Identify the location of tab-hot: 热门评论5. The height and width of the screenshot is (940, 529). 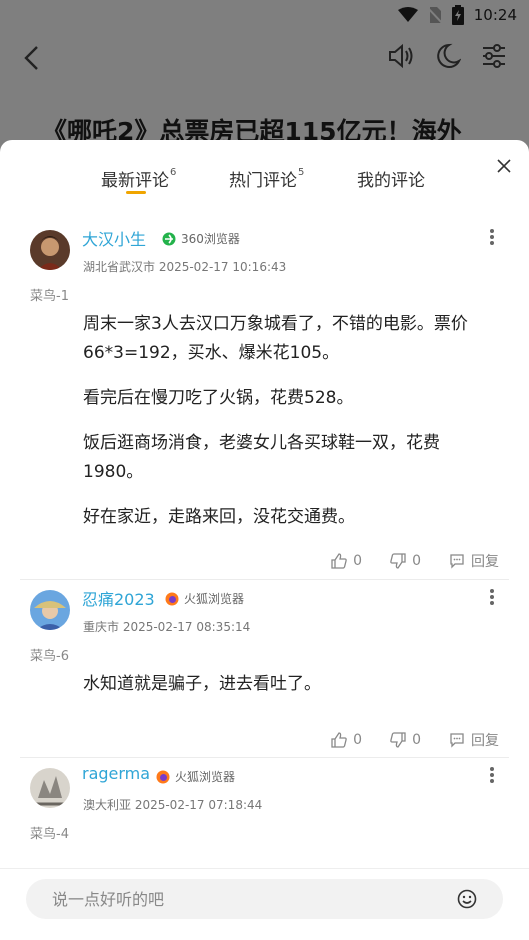
(266, 178).